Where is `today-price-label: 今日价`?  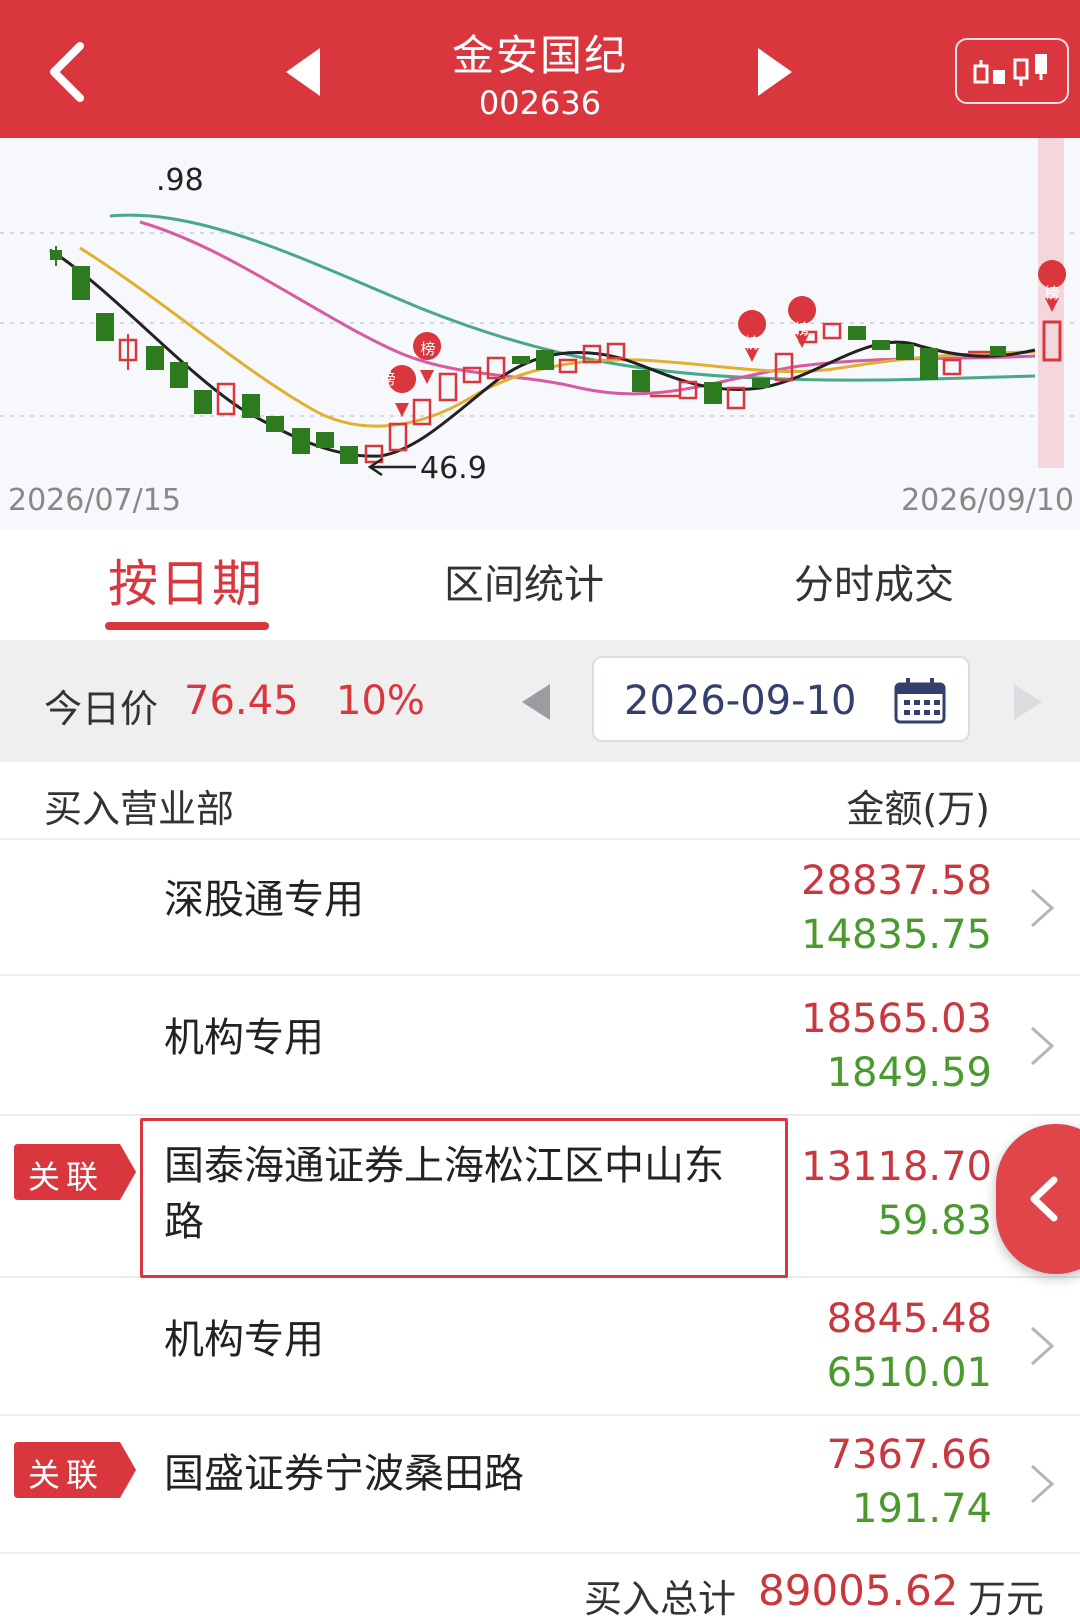
today-price-label: 今日价 is located at coordinates (101, 709).